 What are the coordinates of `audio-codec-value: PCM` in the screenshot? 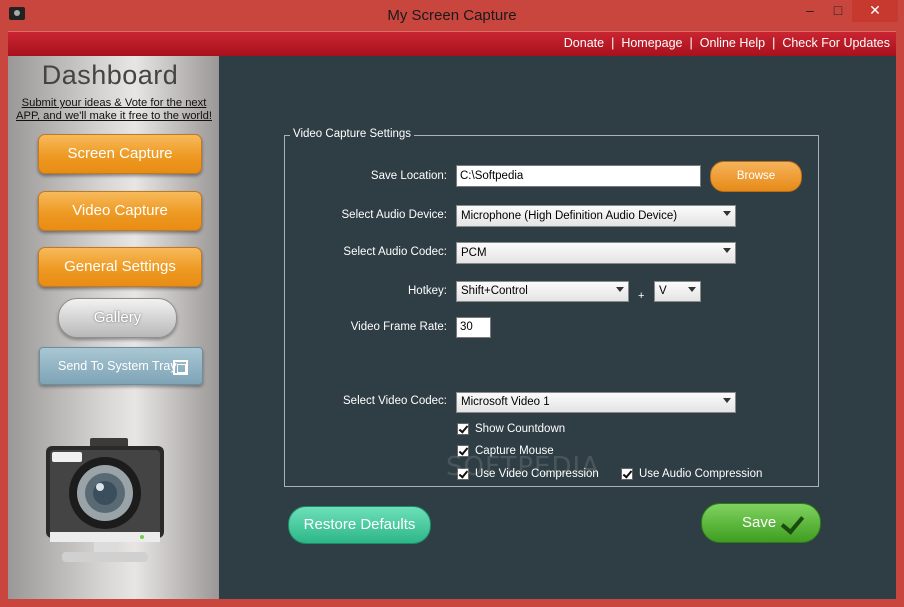 It's located at (474, 253).